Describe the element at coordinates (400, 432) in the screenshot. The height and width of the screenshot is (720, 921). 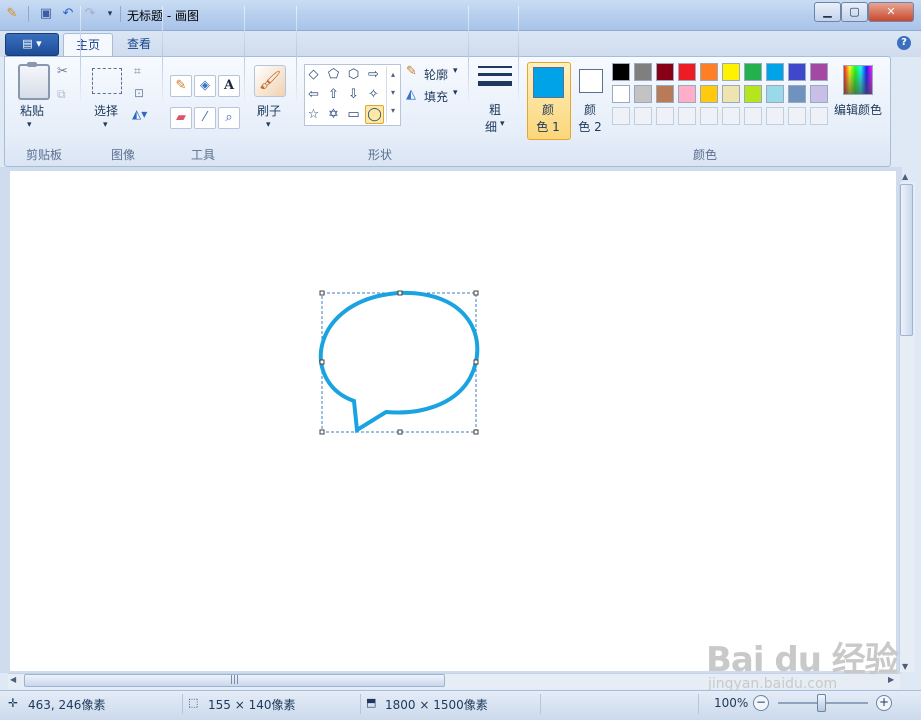
I see `handle-bottom` at that location.